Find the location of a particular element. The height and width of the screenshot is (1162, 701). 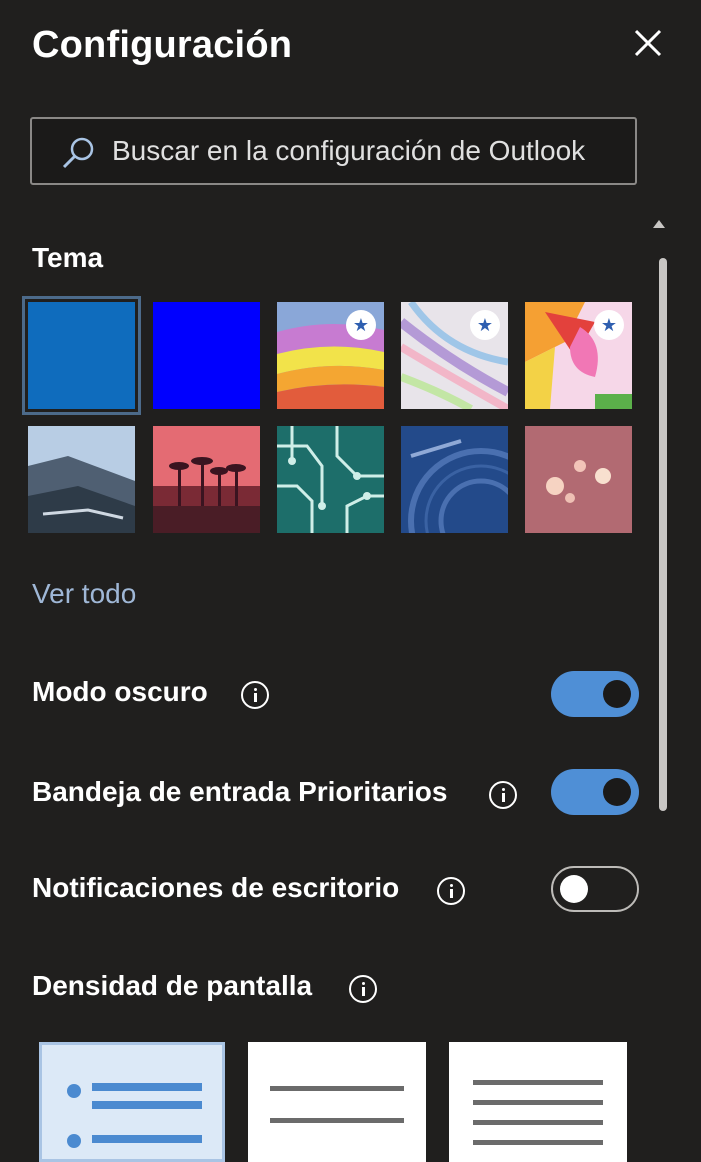

theme-section-label: Tema is located at coordinates (68, 257).